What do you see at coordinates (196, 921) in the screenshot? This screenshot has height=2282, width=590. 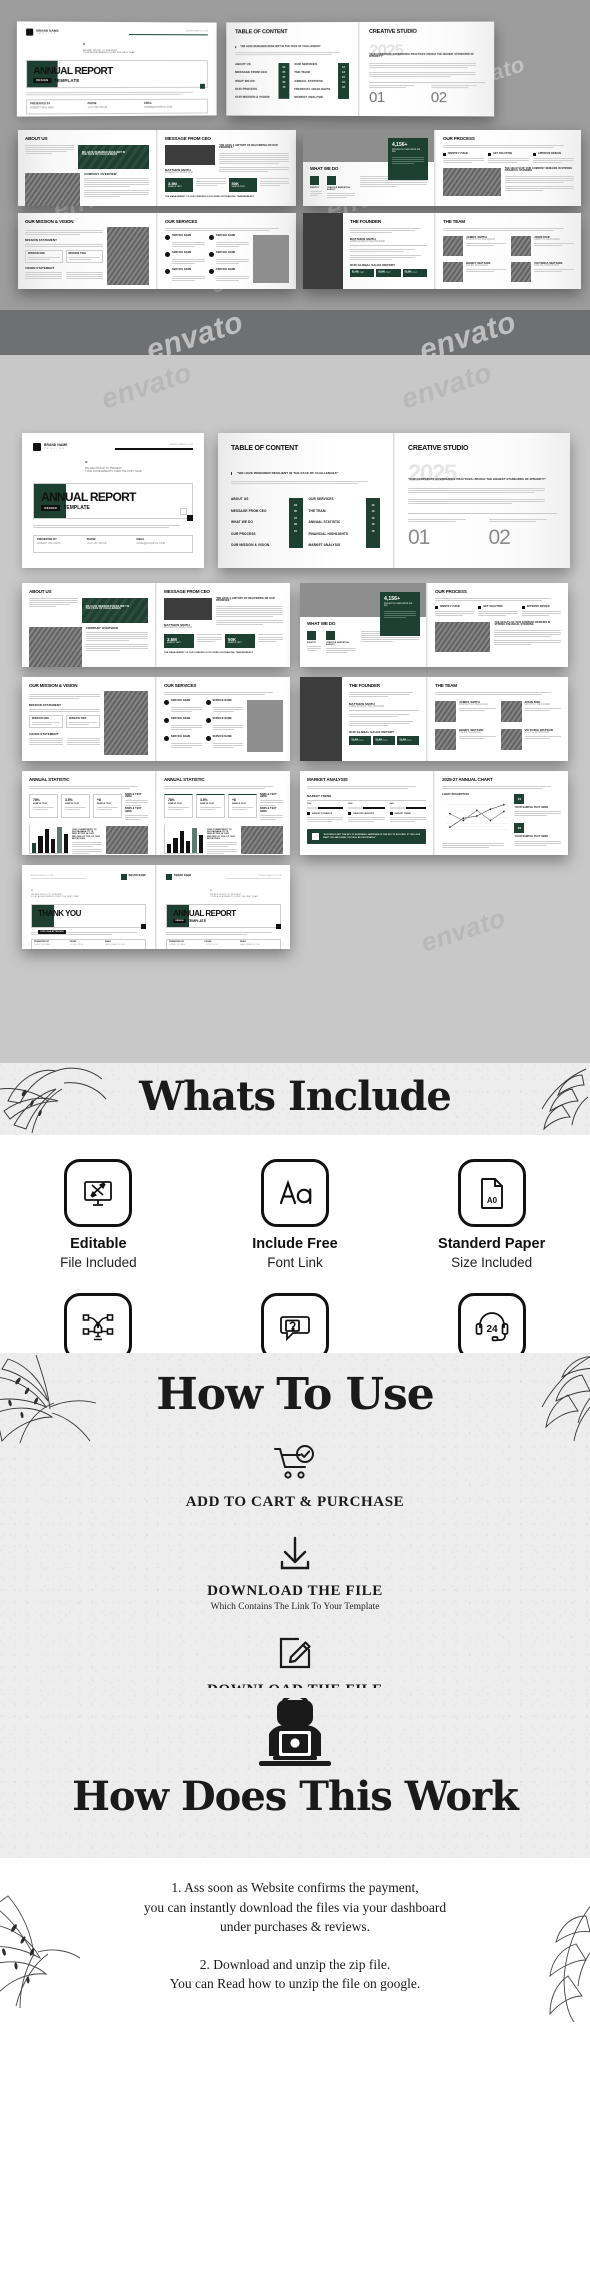 I see `cover-subtitle: TEMPLATE` at bounding box center [196, 921].